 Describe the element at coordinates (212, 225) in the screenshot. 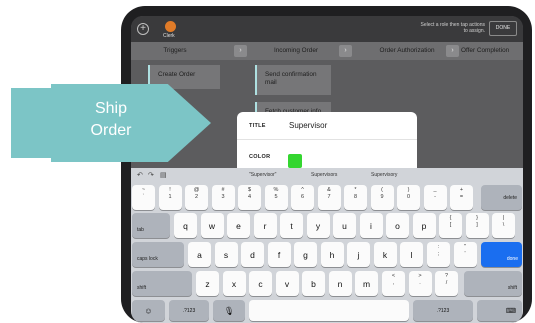

I see `key-w: w` at that location.